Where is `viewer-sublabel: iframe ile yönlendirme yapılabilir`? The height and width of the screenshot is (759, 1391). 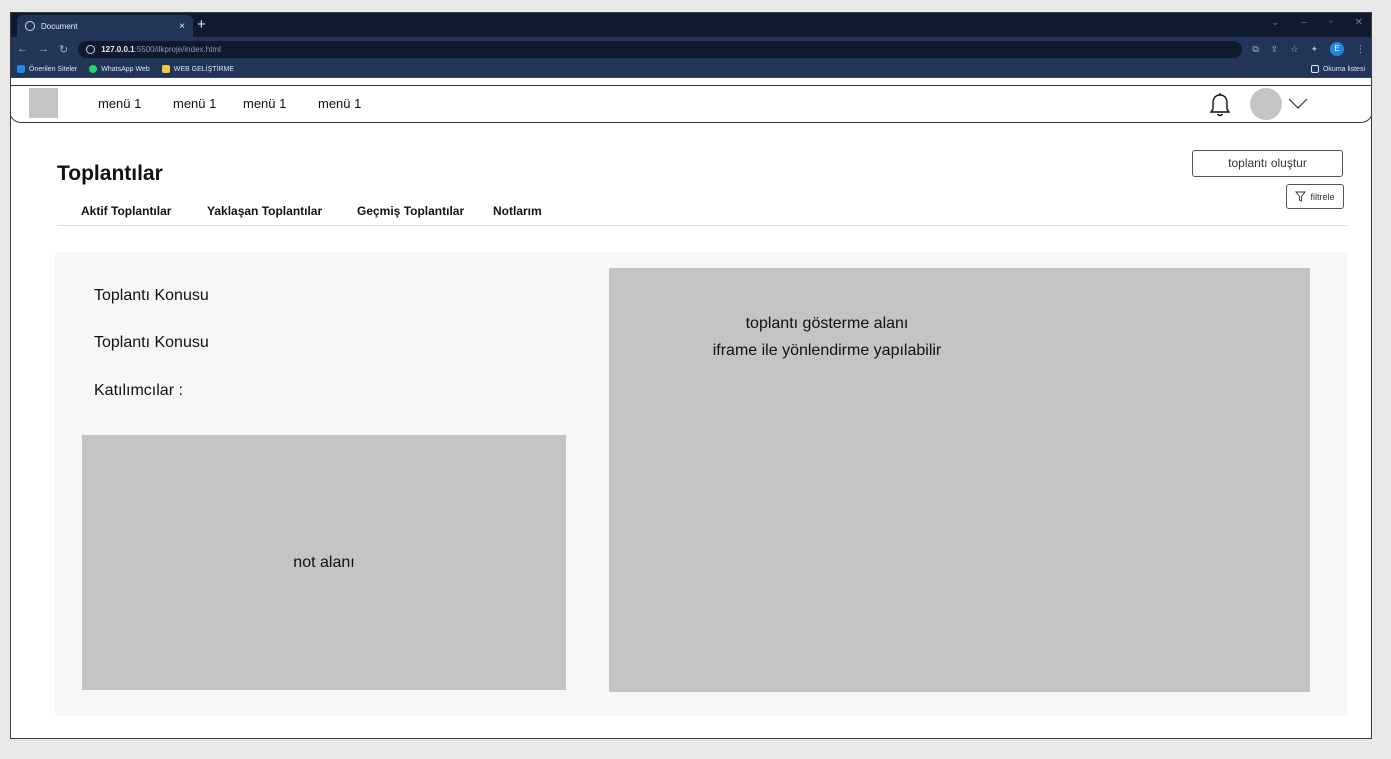 viewer-sublabel: iframe ile yönlendirme yapılabilir is located at coordinates (827, 350).